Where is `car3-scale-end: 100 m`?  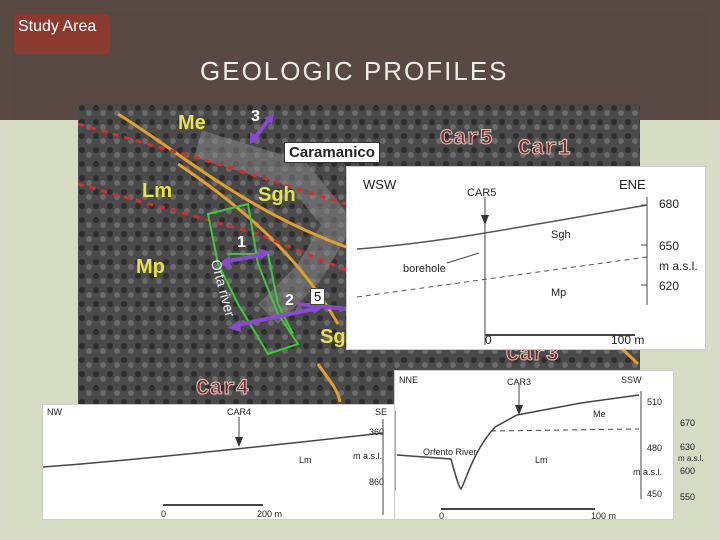 car3-scale-end: 100 m is located at coordinates (604, 516).